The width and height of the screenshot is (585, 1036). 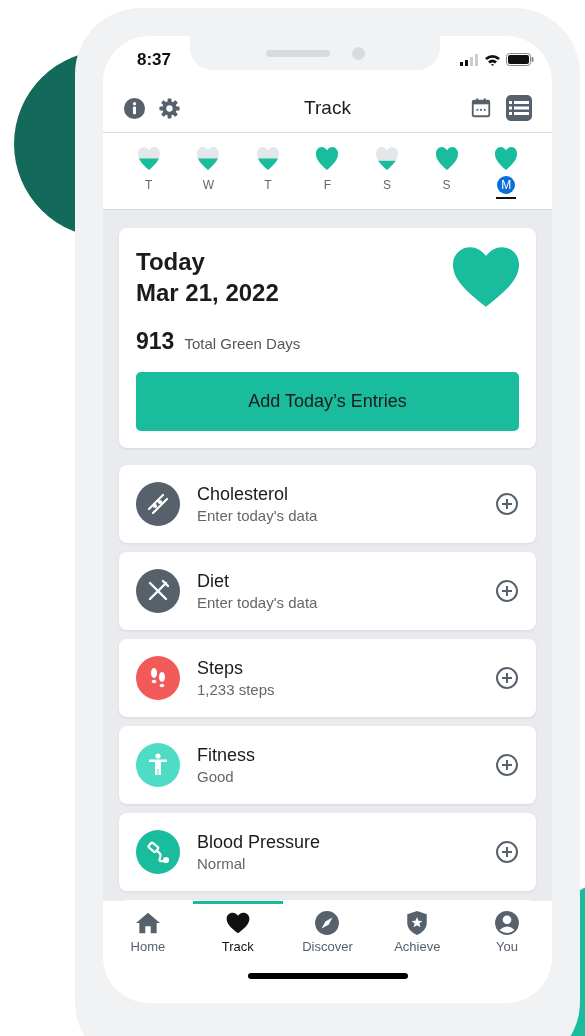 What do you see at coordinates (169, 108) in the screenshot?
I see `settings-icon` at bounding box center [169, 108].